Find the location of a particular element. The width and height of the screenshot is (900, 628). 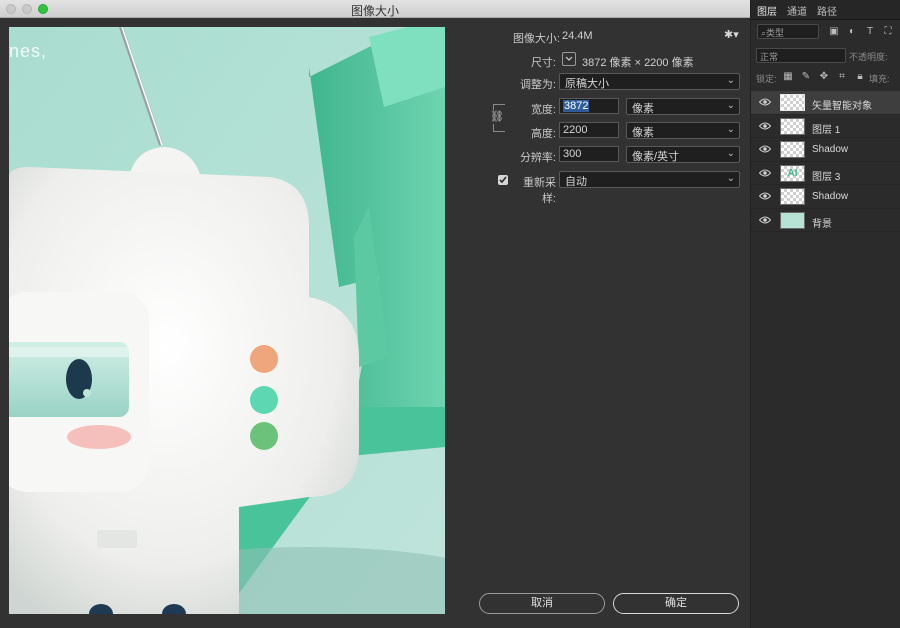

fit-to-select: 原稿大小 ⌄ is located at coordinates (649, 81).